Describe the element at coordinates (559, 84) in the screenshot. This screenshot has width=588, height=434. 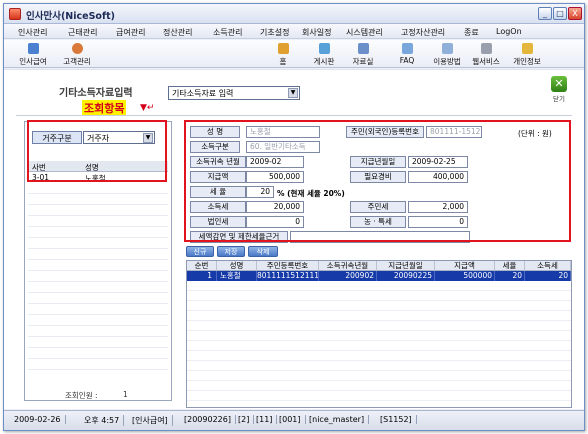
I see `close-icon: ✕` at that location.